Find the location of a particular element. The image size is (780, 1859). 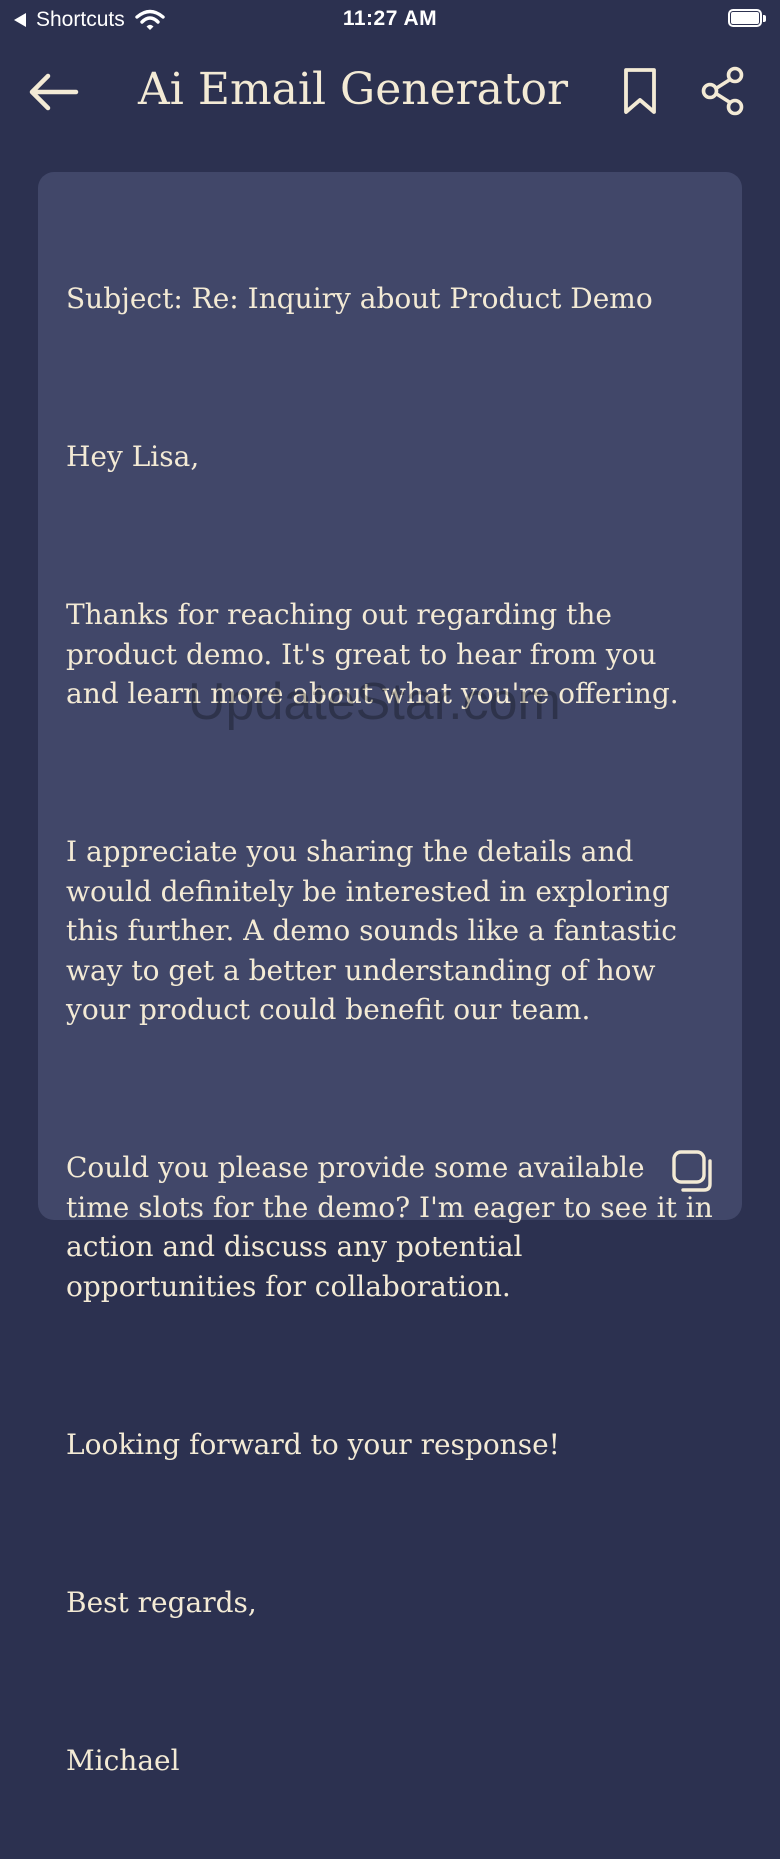

email-subject: Subject: Re: Inquiry about Product Demo is located at coordinates (359, 298).